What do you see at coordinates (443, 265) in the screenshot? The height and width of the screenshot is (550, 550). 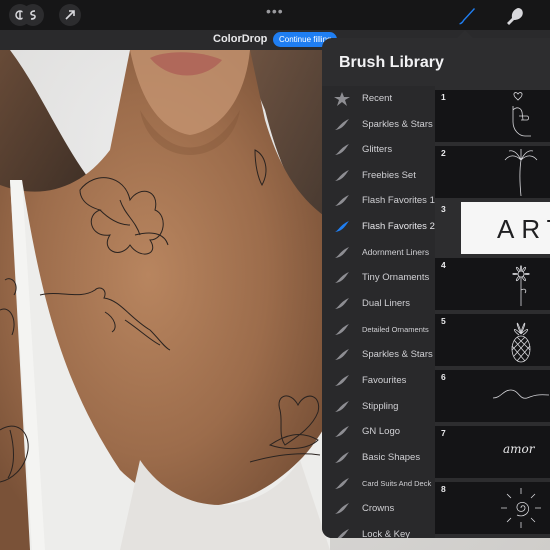 I see `brush-number: 4` at bounding box center [443, 265].